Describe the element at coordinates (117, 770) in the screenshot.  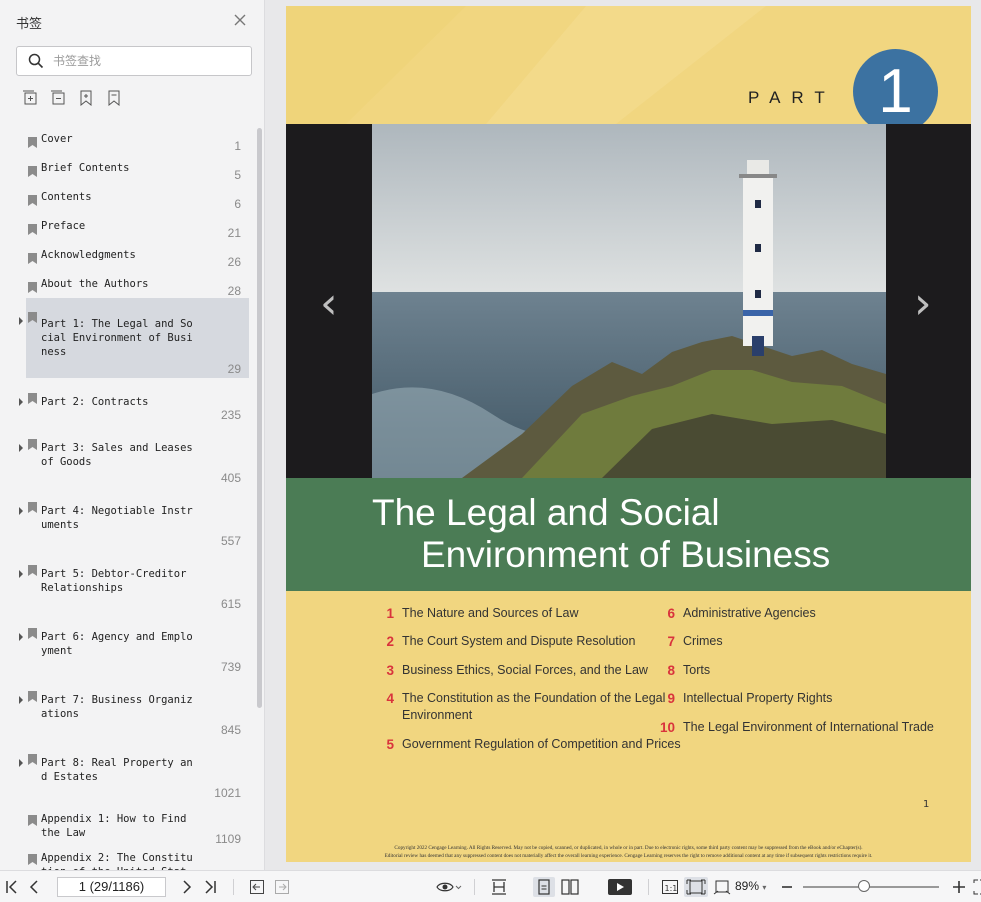
I see `bookmark-label: Part 8: Real Property an d Estates` at that location.